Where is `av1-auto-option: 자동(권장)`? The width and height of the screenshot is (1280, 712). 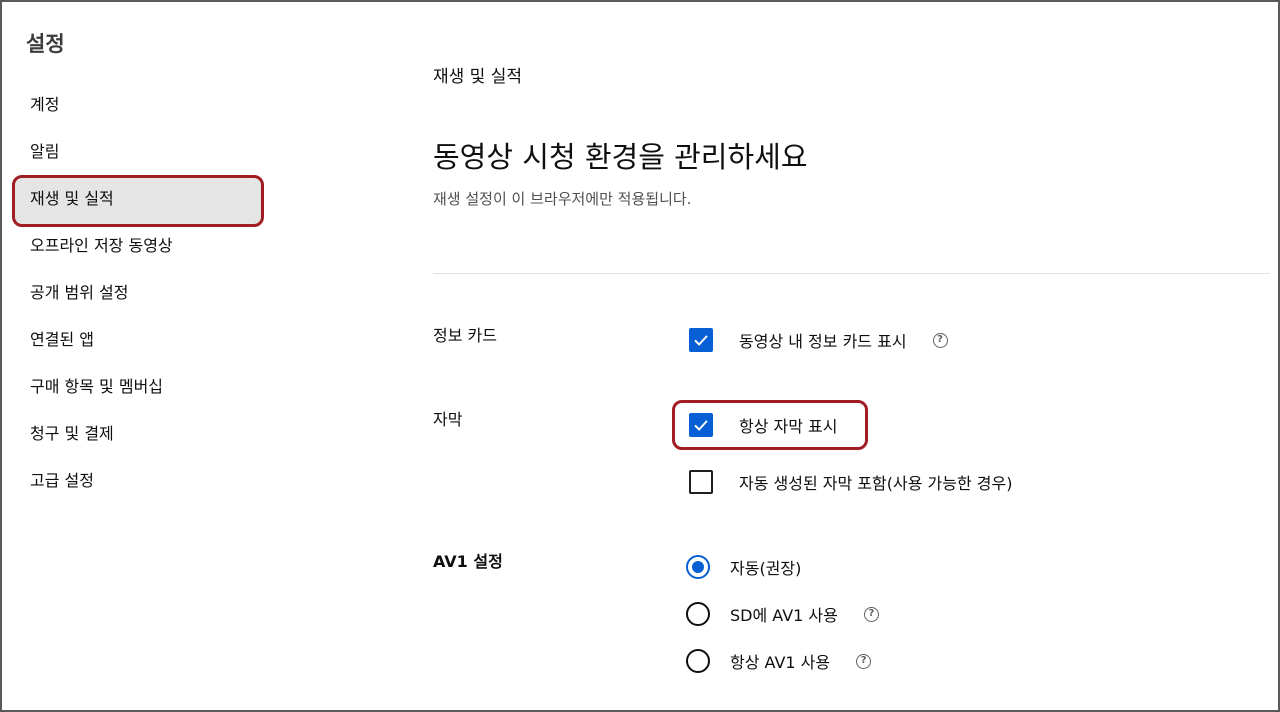 av1-auto-option: 자동(권장) is located at coordinates (743, 567).